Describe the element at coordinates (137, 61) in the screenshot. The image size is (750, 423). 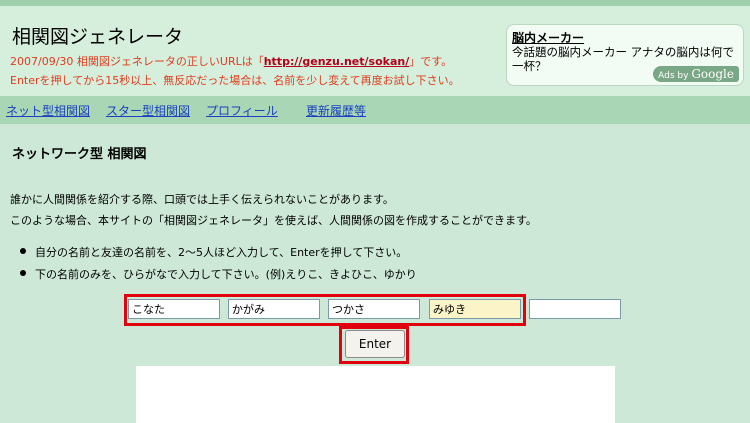
I see `url-notice-prefix: 2007/09/30 相関図ジェネレータの正しいURLは「` at that location.